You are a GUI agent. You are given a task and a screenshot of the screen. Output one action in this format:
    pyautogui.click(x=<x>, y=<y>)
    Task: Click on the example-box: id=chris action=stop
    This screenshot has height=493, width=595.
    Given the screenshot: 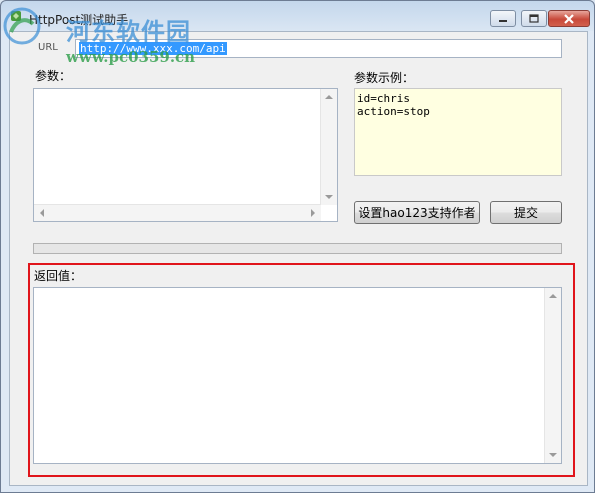 What is the action you would take?
    pyautogui.click(x=458, y=132)
    